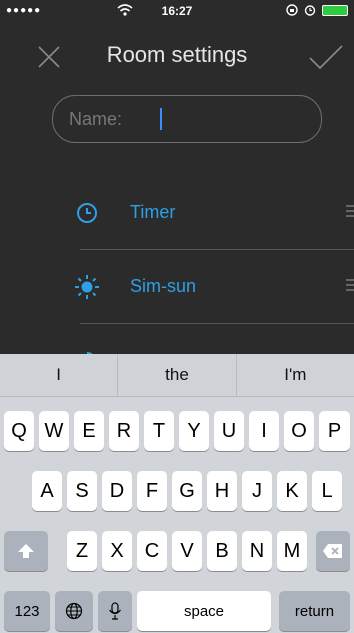  What do you see at coordinates (159, 431) in the screenshot?
I see `key-t: T` at bounding box center [159, 431].